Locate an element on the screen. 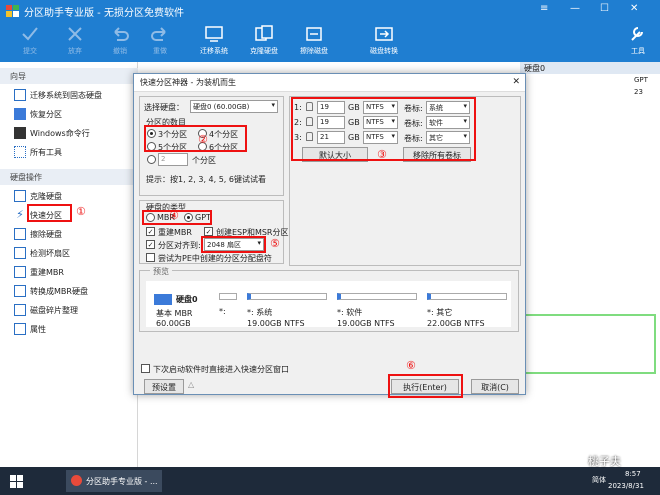 Image resolution: width=660 pixels, height=495 pixels. convert-button: 磁盘转换 is located at coordinates (384, 40).